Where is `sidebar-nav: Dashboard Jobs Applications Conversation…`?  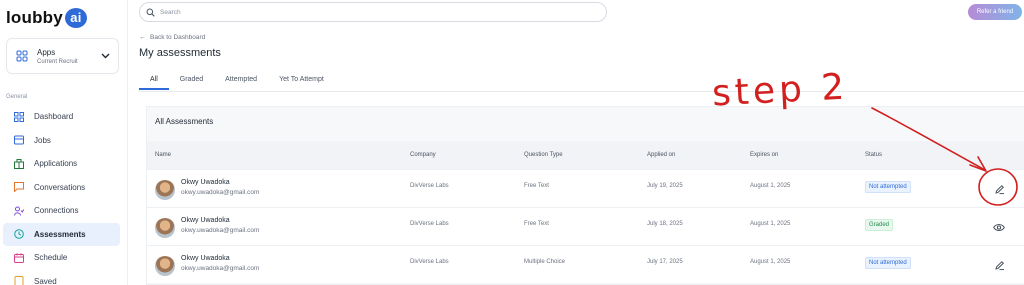
sidebar-nav: Dashboard Jobs Applications Conversation… is located at coordinates (64, 195).